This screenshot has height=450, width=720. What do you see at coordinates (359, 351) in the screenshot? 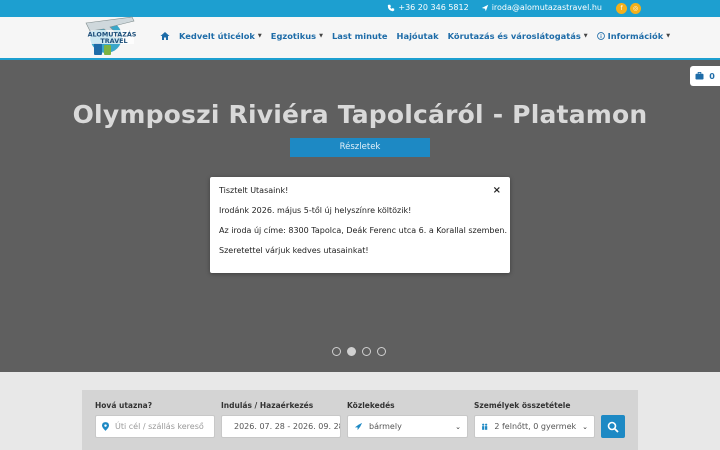
I see `slider-dots` at bounding box center [359, 351].